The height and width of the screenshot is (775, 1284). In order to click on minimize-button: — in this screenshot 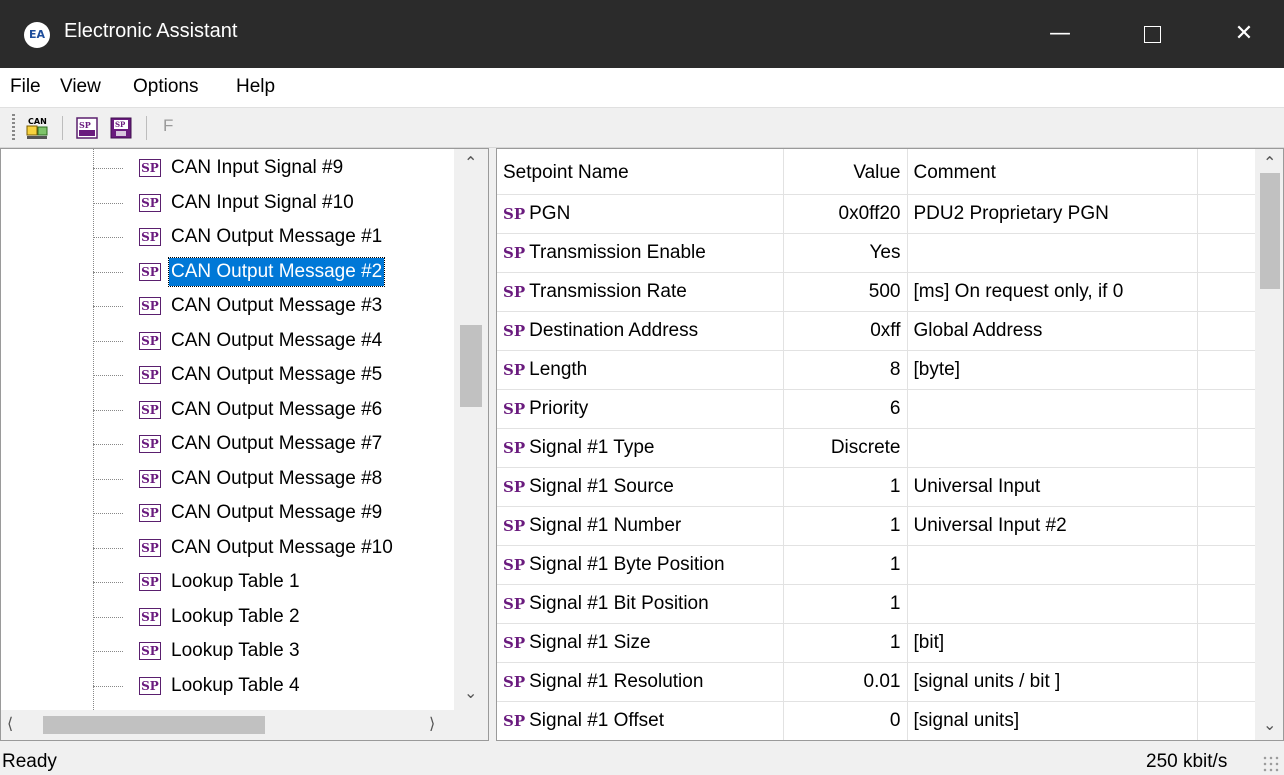, I will do `click(1060, 34)`.